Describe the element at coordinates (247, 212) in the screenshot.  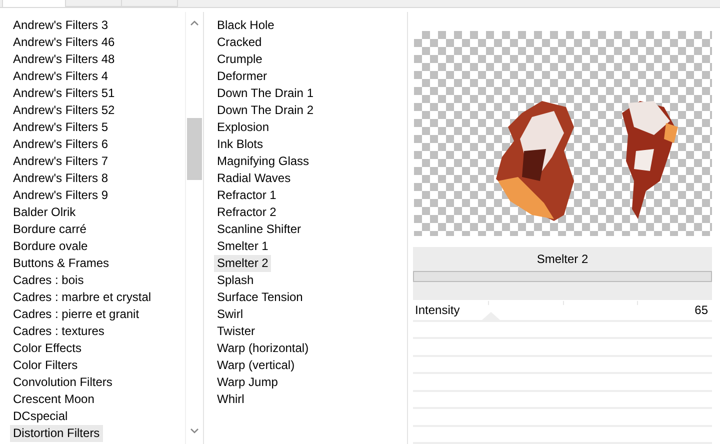
I see `list-item: Refractor 2` at that location.